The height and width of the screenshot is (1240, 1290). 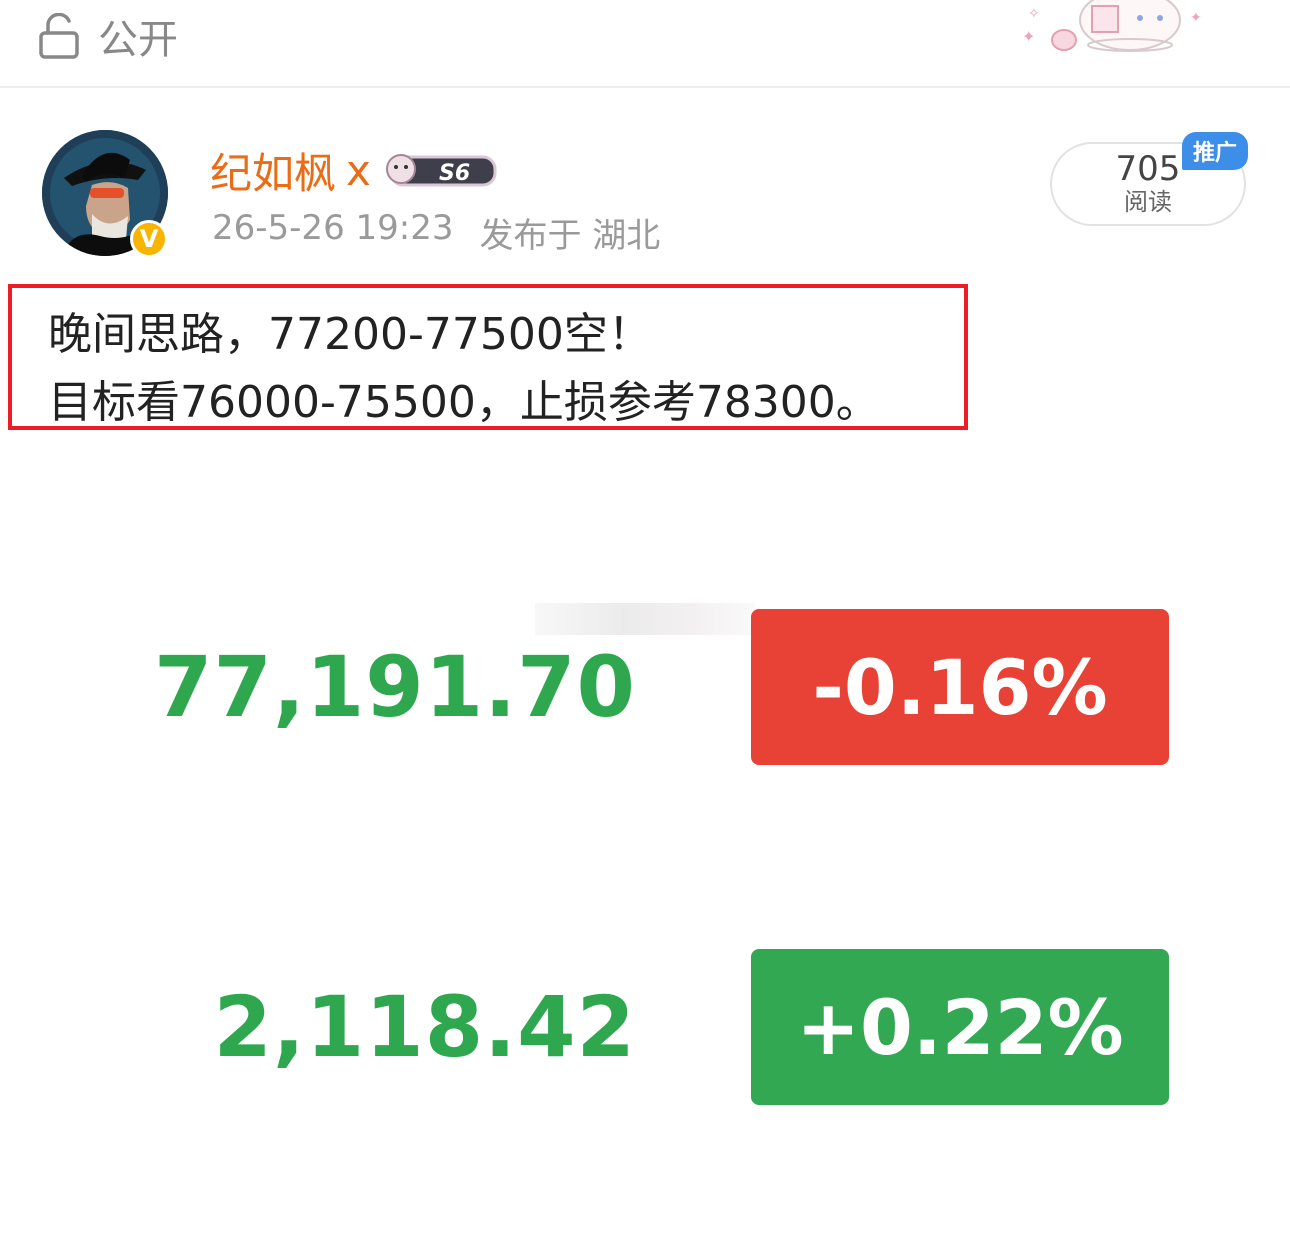 I want to click on quote-price: 2,118.42, so click(x=424, y=1027).